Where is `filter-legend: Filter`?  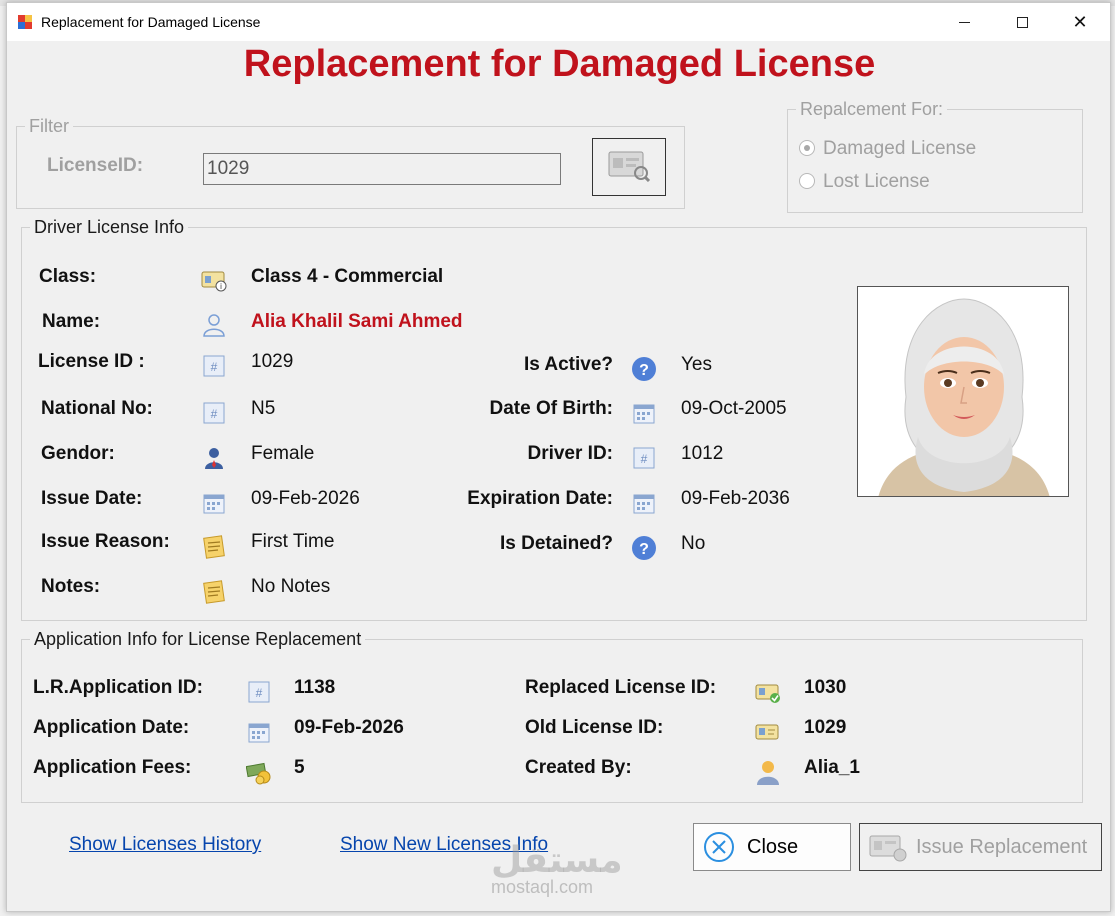 filter-legend: Filter is located at coordinates (49, 126).